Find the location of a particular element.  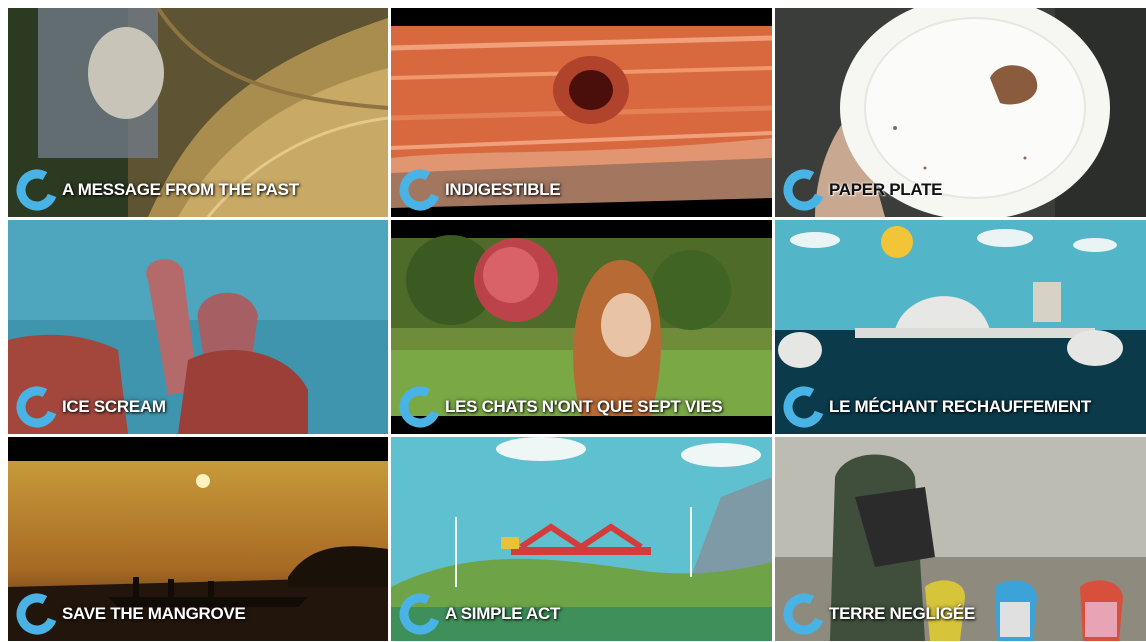

video-title: SAVE THE MANGROVE is located at coordinates (154, 613).